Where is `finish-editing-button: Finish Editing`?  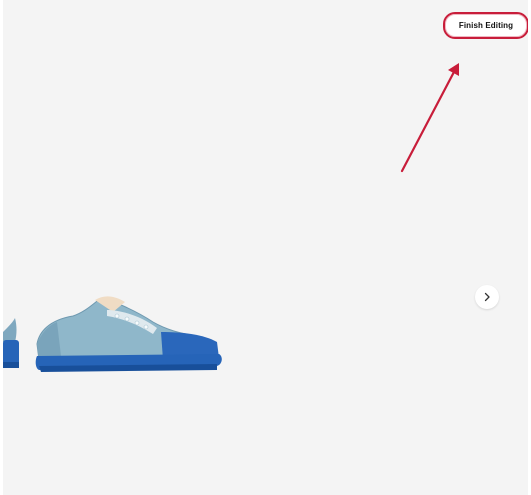
finish-editing-button: Finish Editing is located at coordinates (485, 25).